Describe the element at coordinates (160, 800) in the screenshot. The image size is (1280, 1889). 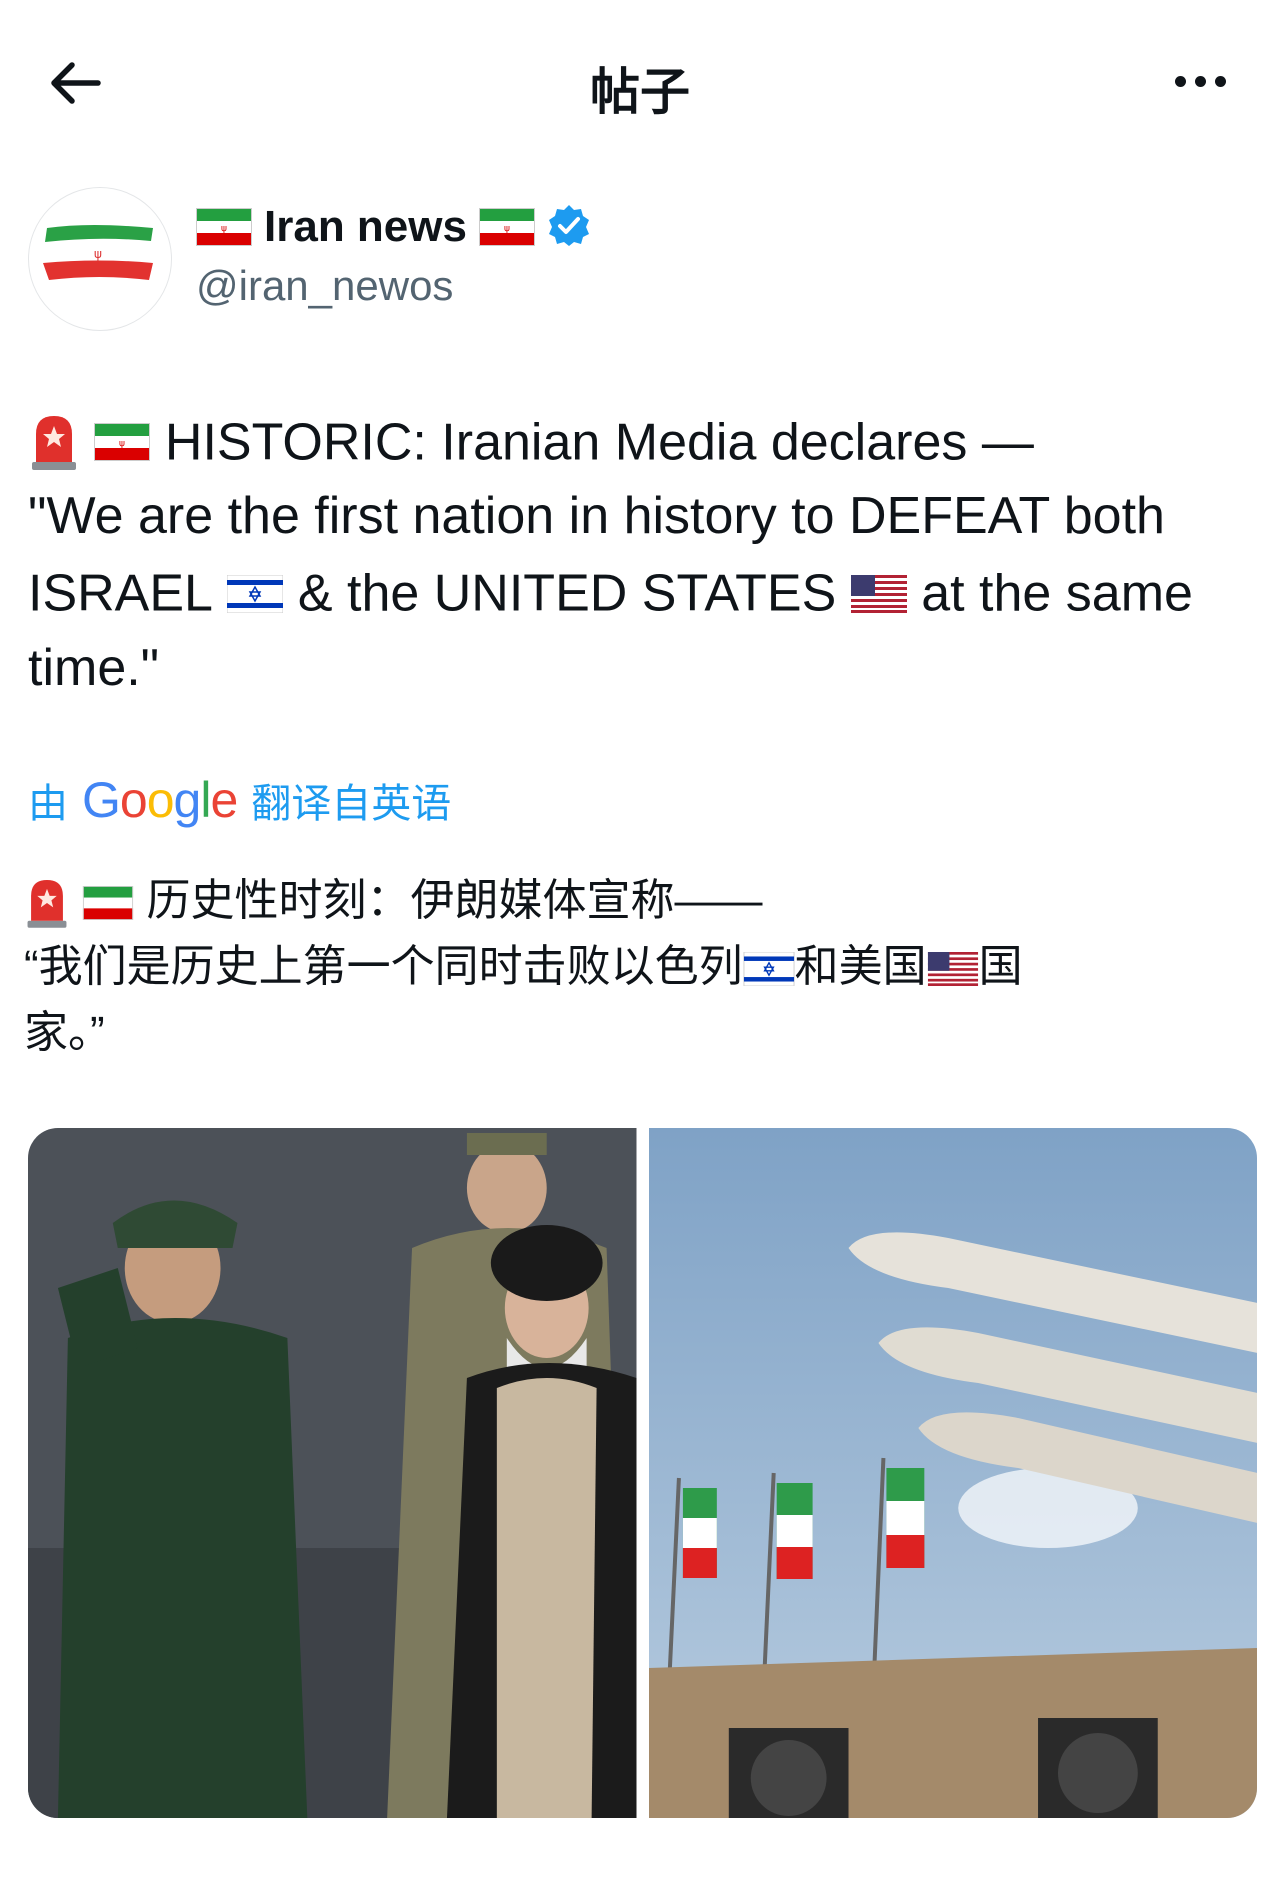
I see `google-logo: Google` at that location.